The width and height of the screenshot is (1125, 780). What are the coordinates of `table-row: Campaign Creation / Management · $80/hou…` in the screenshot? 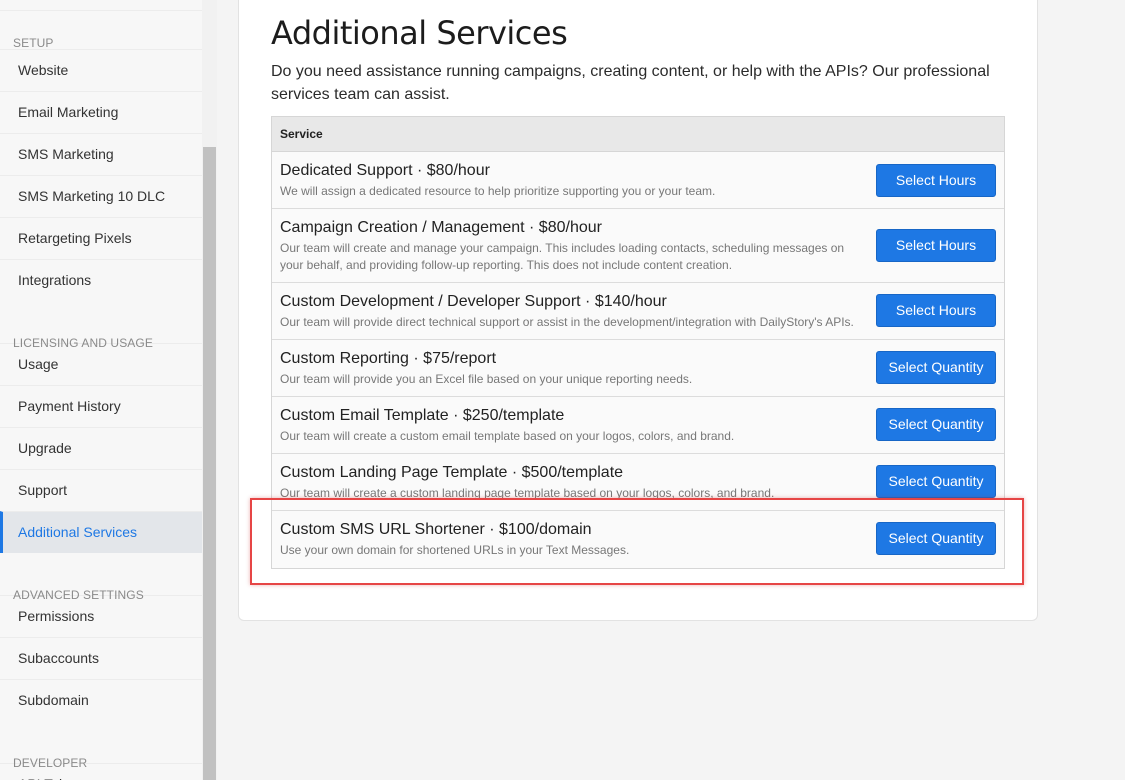 It's located at (638, 246).